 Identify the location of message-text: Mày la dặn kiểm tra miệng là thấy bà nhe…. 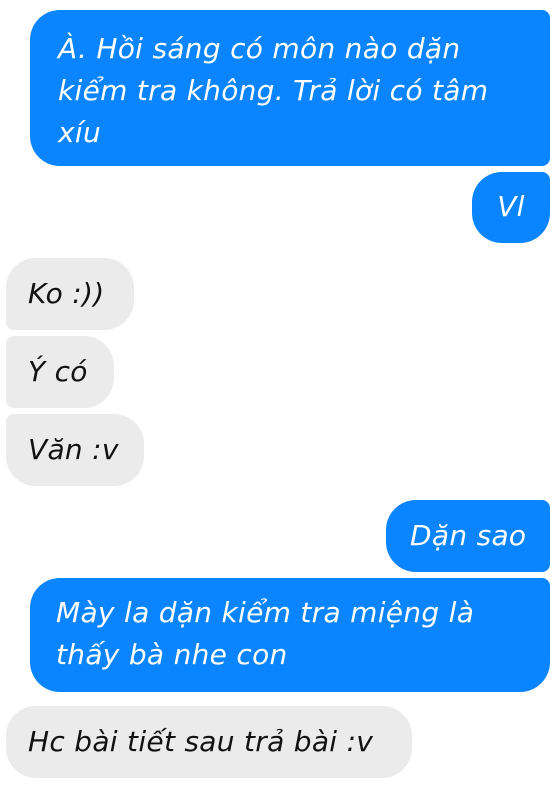
(265, 633).